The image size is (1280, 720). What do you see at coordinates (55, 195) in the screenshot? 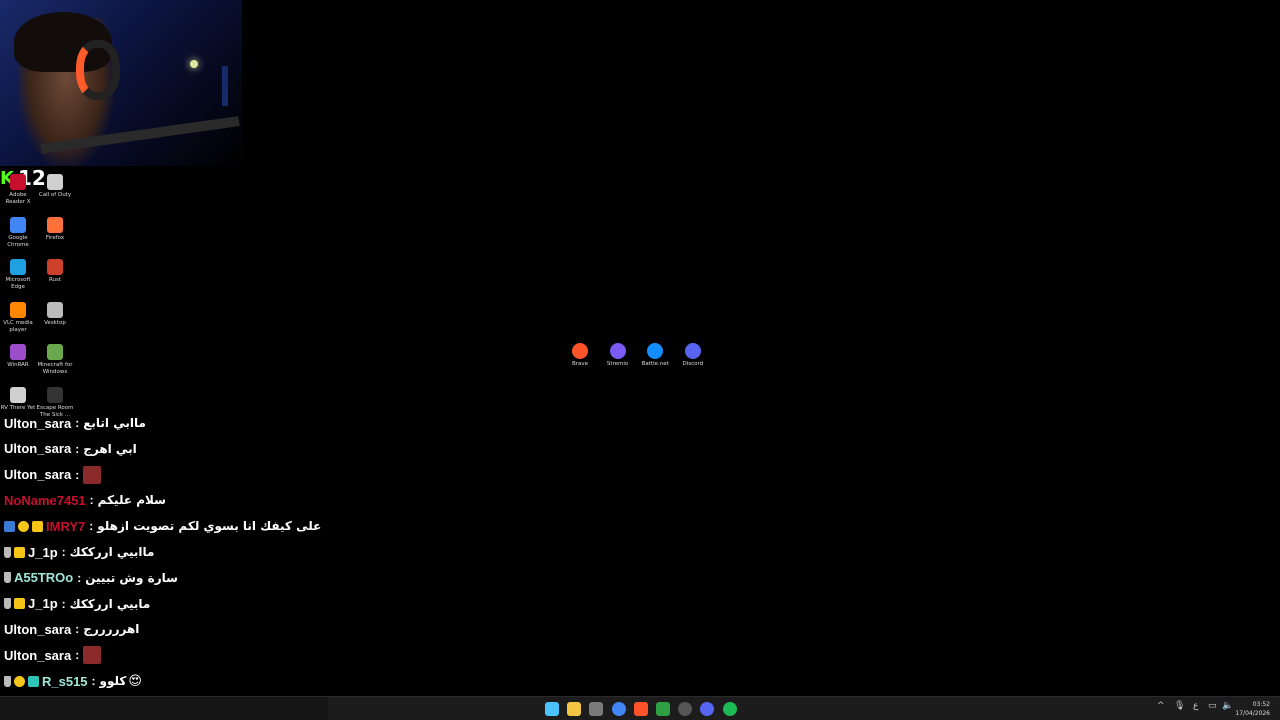
I see `desktop-icon-label: Call of Duty` at bounding box center [55, 195].